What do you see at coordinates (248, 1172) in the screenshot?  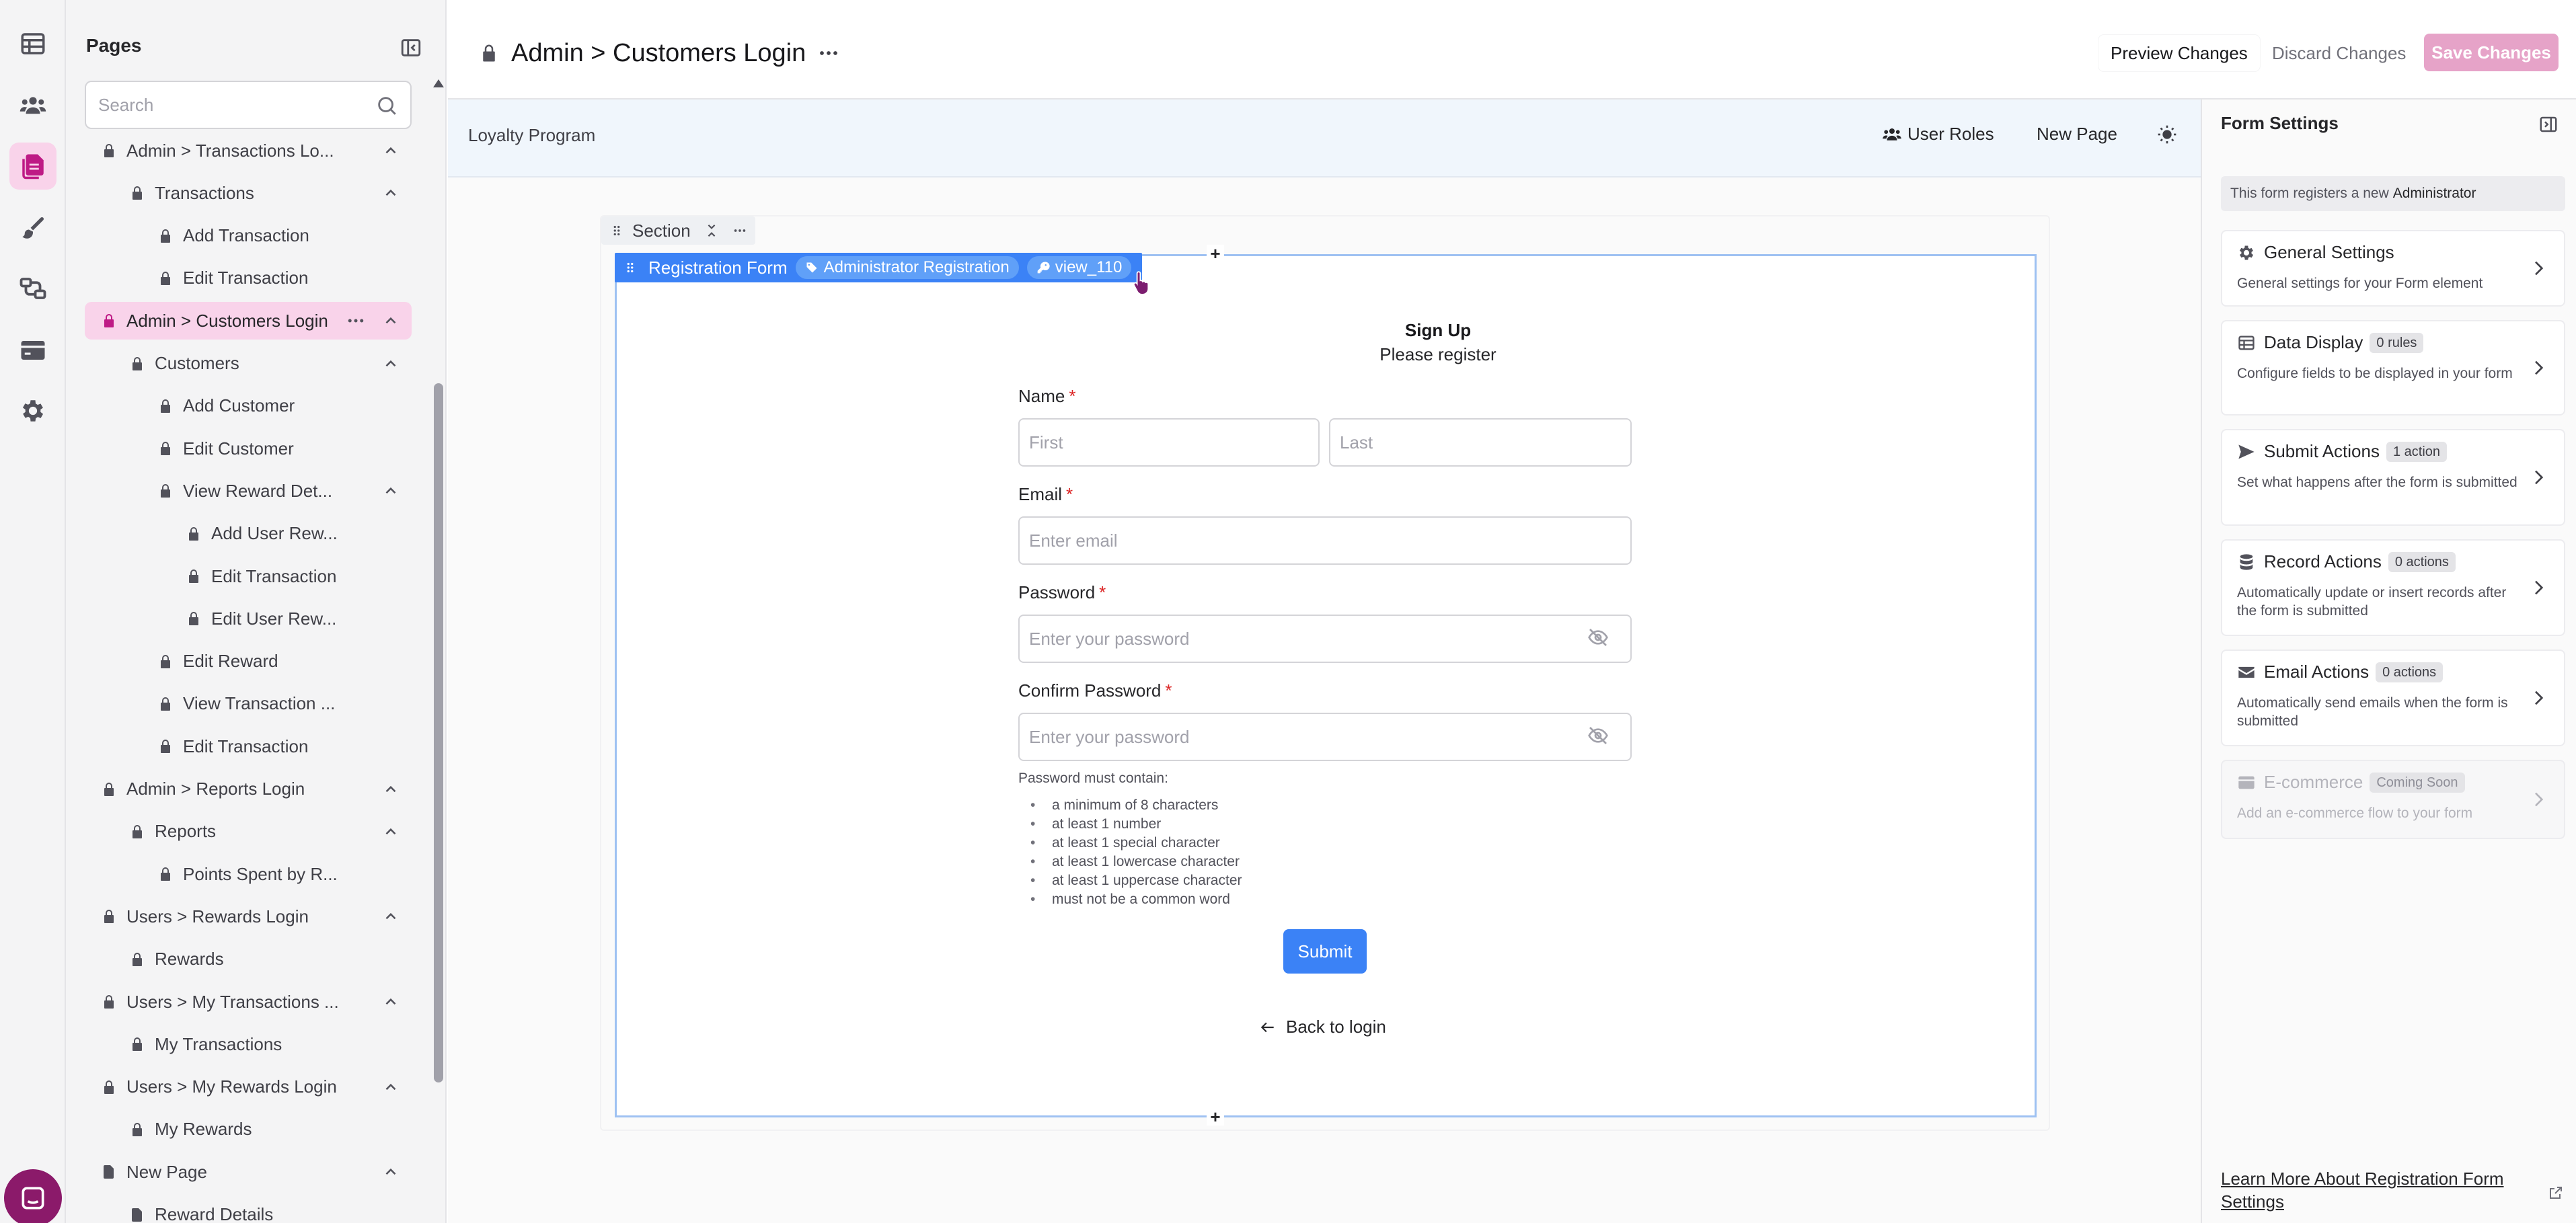 I see `page-tree-item: New Page` at bounding box center [248, 1172].